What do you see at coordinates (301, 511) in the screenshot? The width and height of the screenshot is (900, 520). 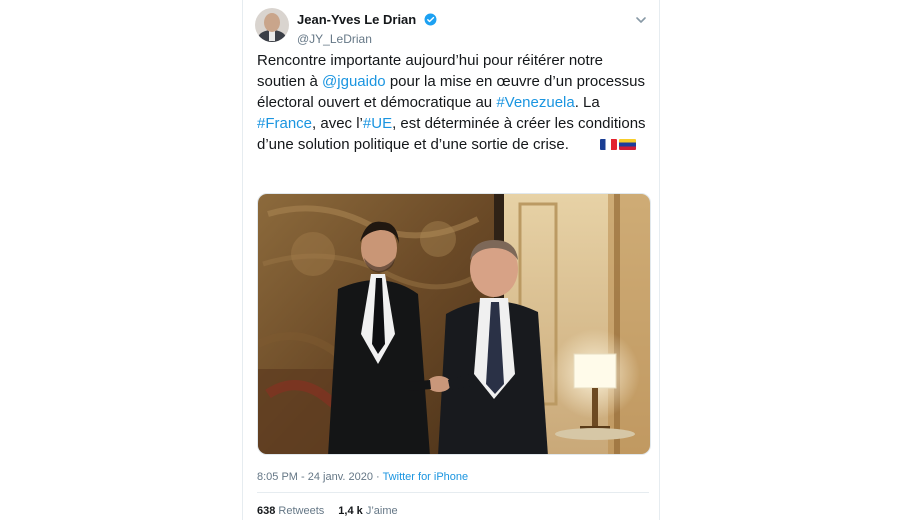 I see `retweets-label: Retweets` at bounding box center [301, 511].